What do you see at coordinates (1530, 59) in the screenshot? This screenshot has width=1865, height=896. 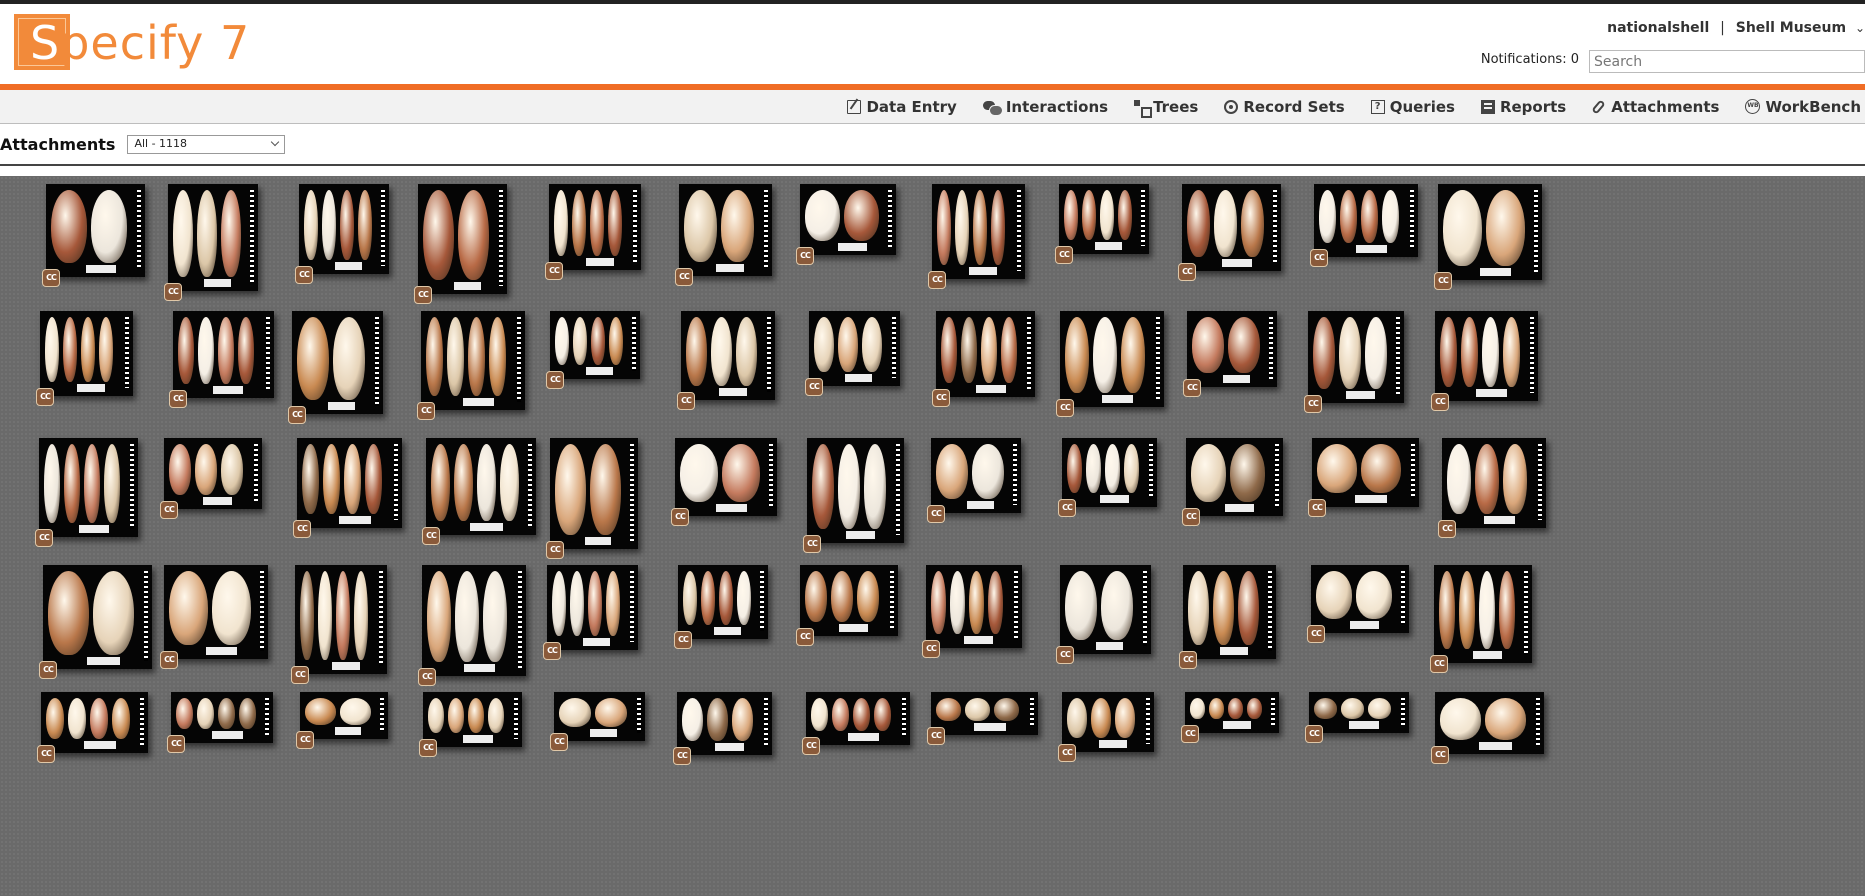 I see `notifications-count: Notifications: 0` at bounding box center [1530, 59].